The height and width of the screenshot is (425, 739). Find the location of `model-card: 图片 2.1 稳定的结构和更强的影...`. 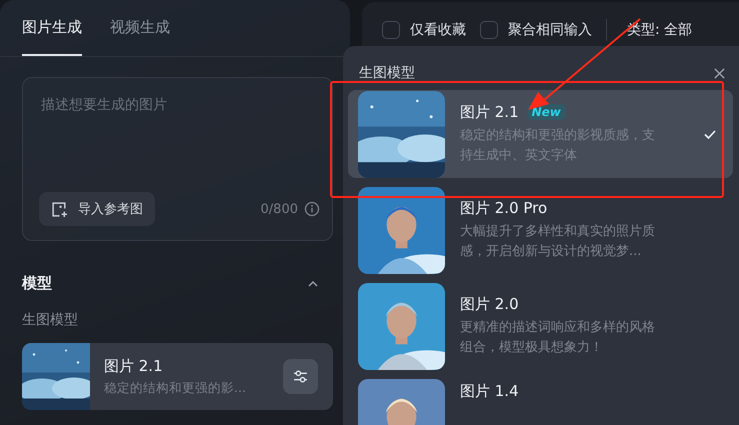

model-card: 图片 2.1 稳定的结构和更强的影... is located at coordinates (177, 376).